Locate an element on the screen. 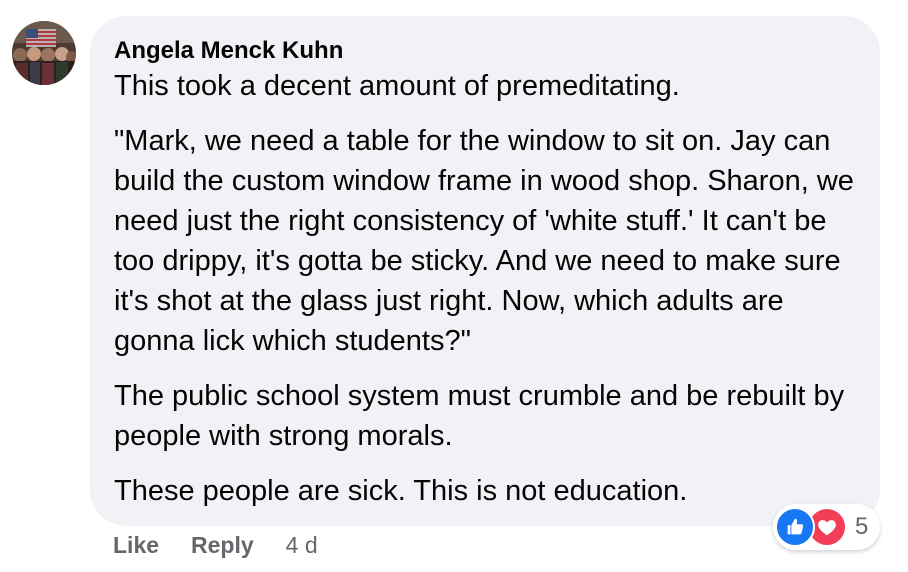 This screenshot has width=908, height=572. avatar is located at coordinates (44, 53).